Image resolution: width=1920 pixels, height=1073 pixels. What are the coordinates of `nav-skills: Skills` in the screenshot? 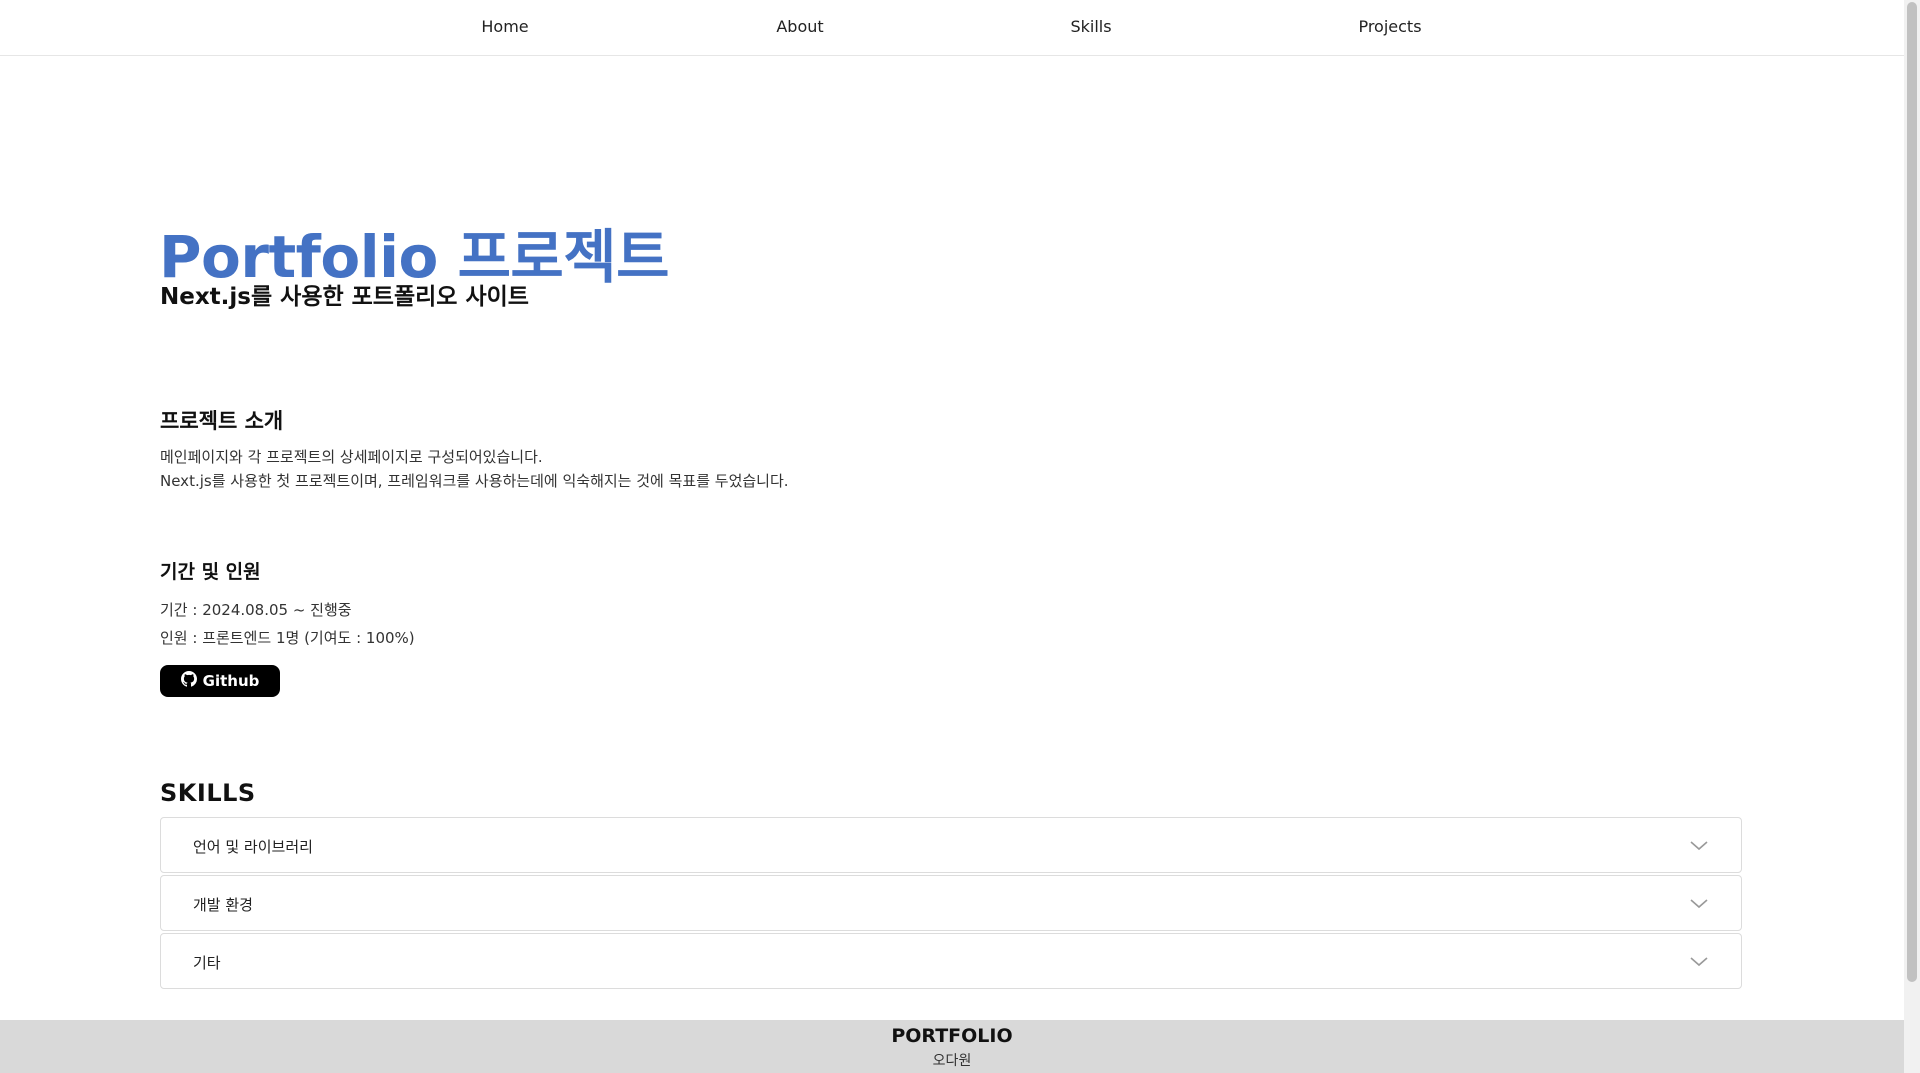 It's located at (1090, 26).